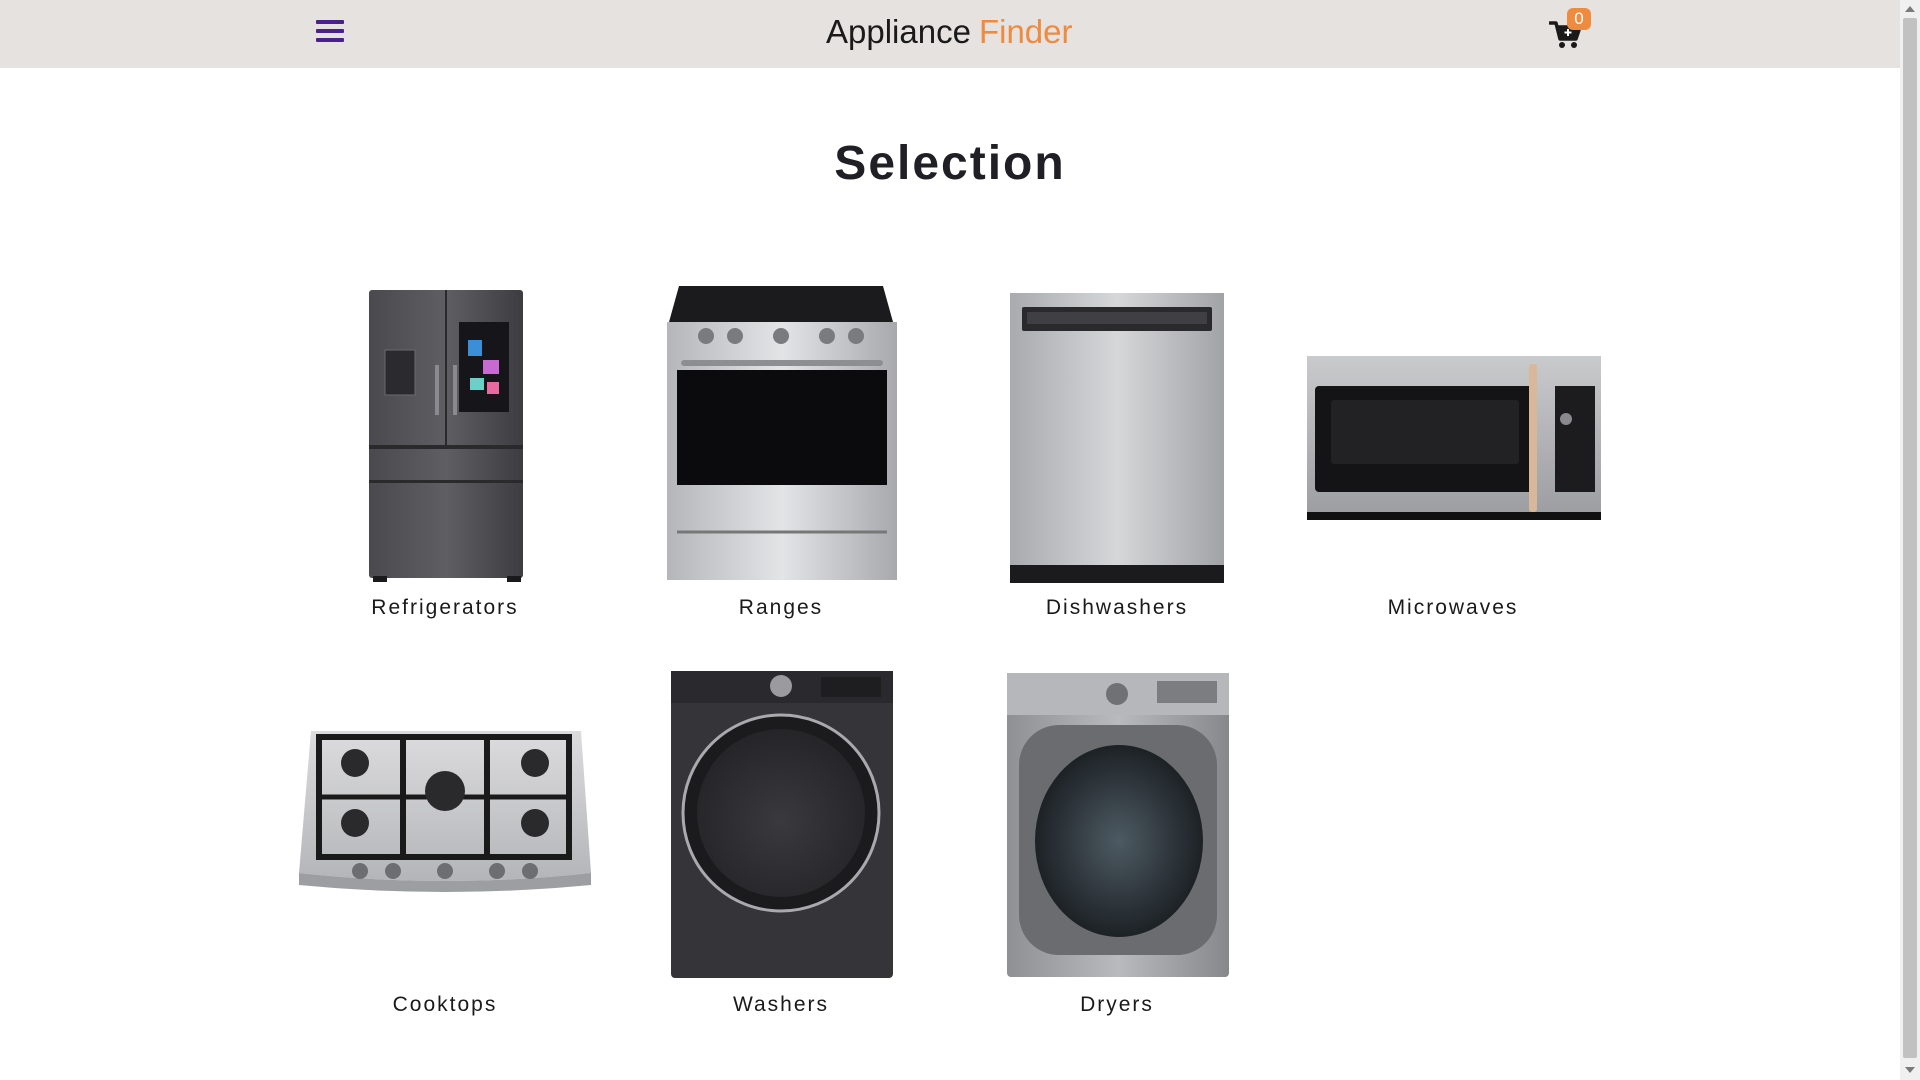 Image resolution: width=1920 pixels, height=1080 pixels. Describe the element at coordinates (1453, 607) in the screenshot. I see `category-label: Microwaves` at that location.